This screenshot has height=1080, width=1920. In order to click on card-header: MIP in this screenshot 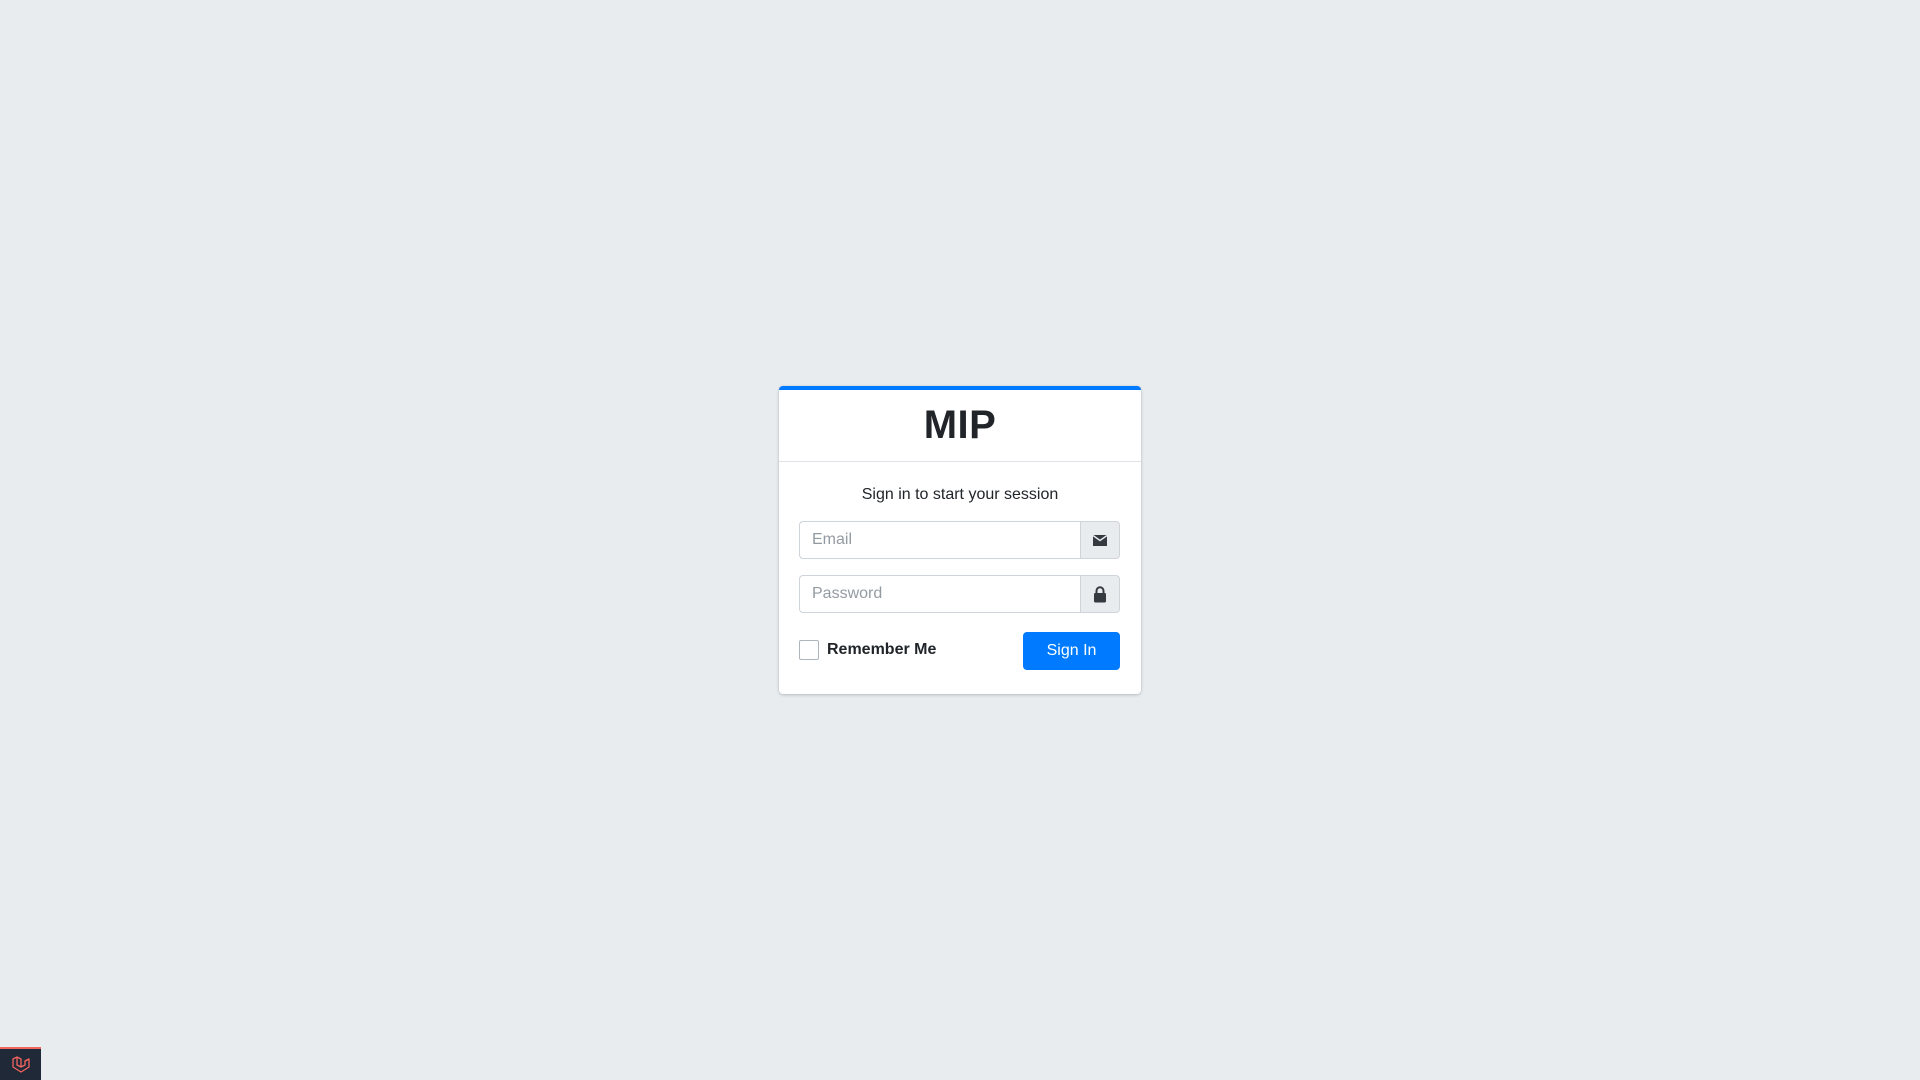, I will do `click(960, 426)`.